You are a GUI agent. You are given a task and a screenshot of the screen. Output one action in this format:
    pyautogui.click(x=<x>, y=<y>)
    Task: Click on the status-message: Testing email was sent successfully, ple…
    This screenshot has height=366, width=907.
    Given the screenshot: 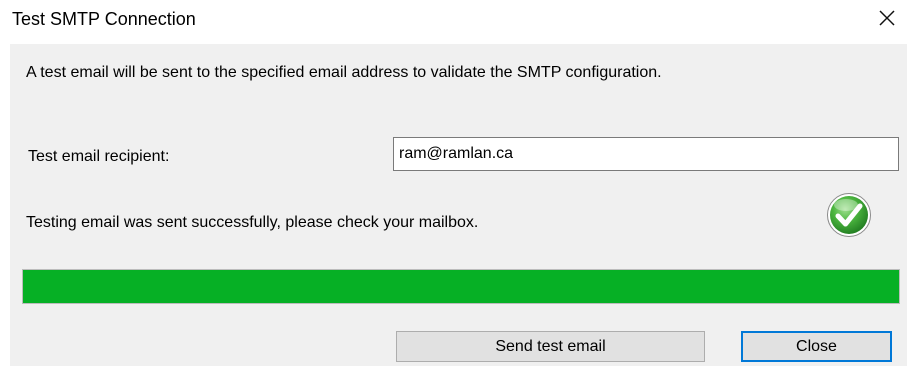 What is the action you would take?
    pyautogui.click(x=252, y=222)
    